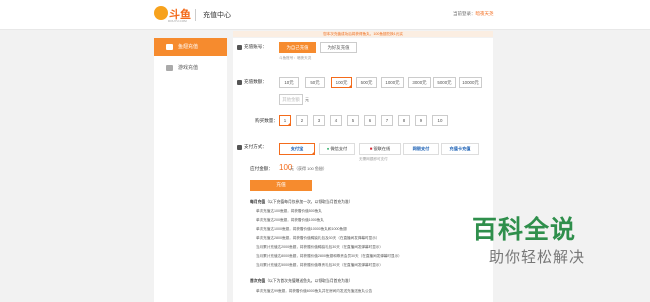 The height and width of the screenshot is (302, 650). Describe the element at coordinates (470, 82) in the screenshot. I see `amount-option: 10000元` at that location.